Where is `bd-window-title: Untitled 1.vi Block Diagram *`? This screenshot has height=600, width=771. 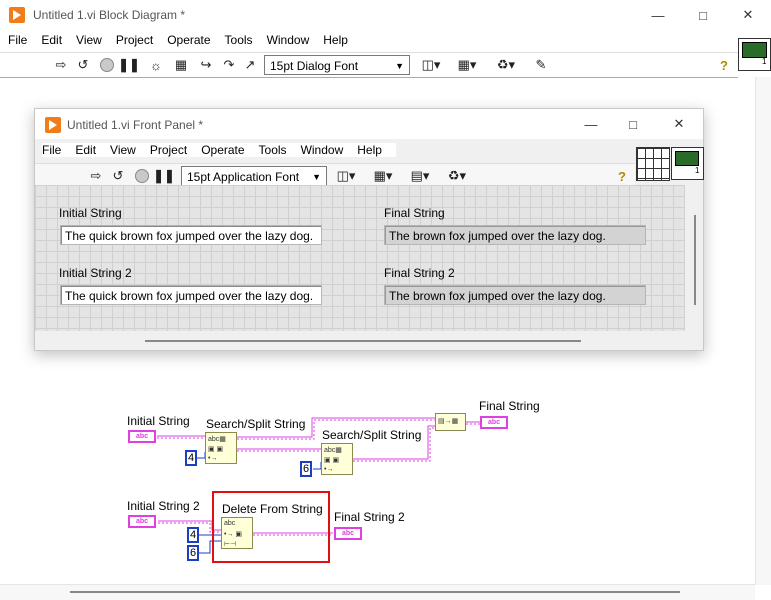
bd-window-title: Untitled 1.vi Block Diagram * is located at coordinates (109, 15).